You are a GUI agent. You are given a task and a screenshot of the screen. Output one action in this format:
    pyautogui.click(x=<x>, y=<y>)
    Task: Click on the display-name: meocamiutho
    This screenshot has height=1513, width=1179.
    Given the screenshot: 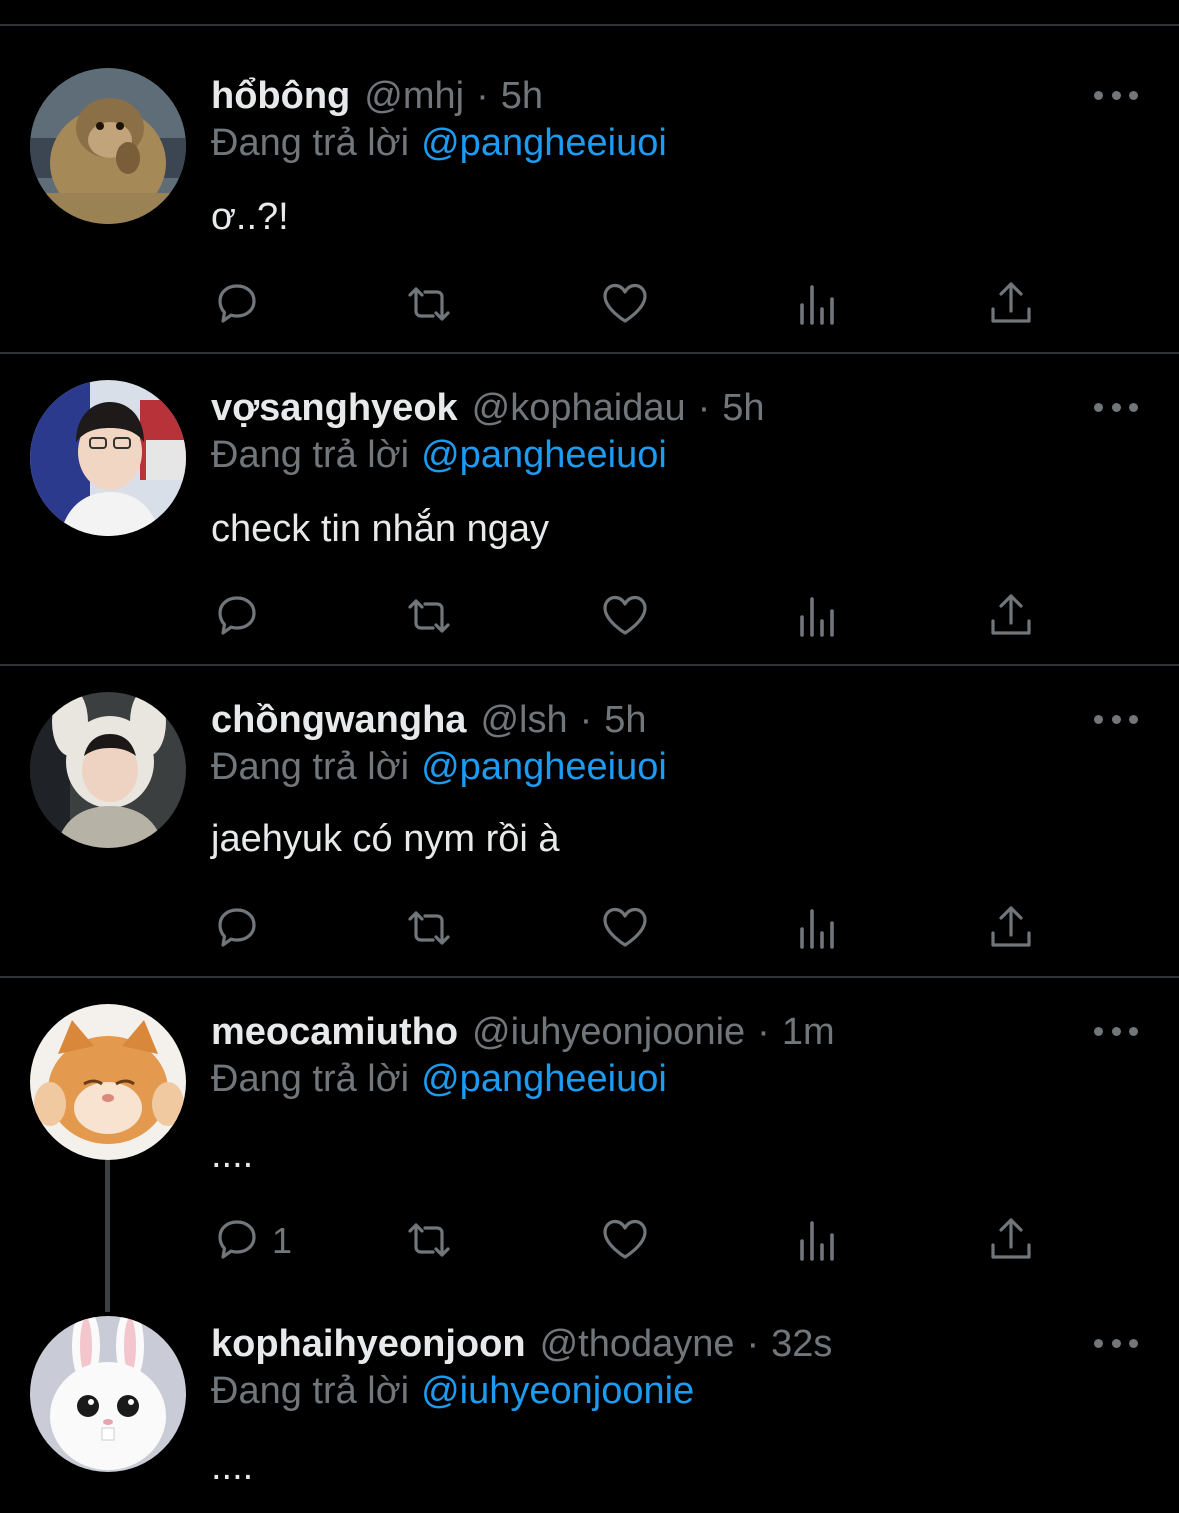 What is the action you would take?
    pyautogui.click(x=334, y=1032)
    